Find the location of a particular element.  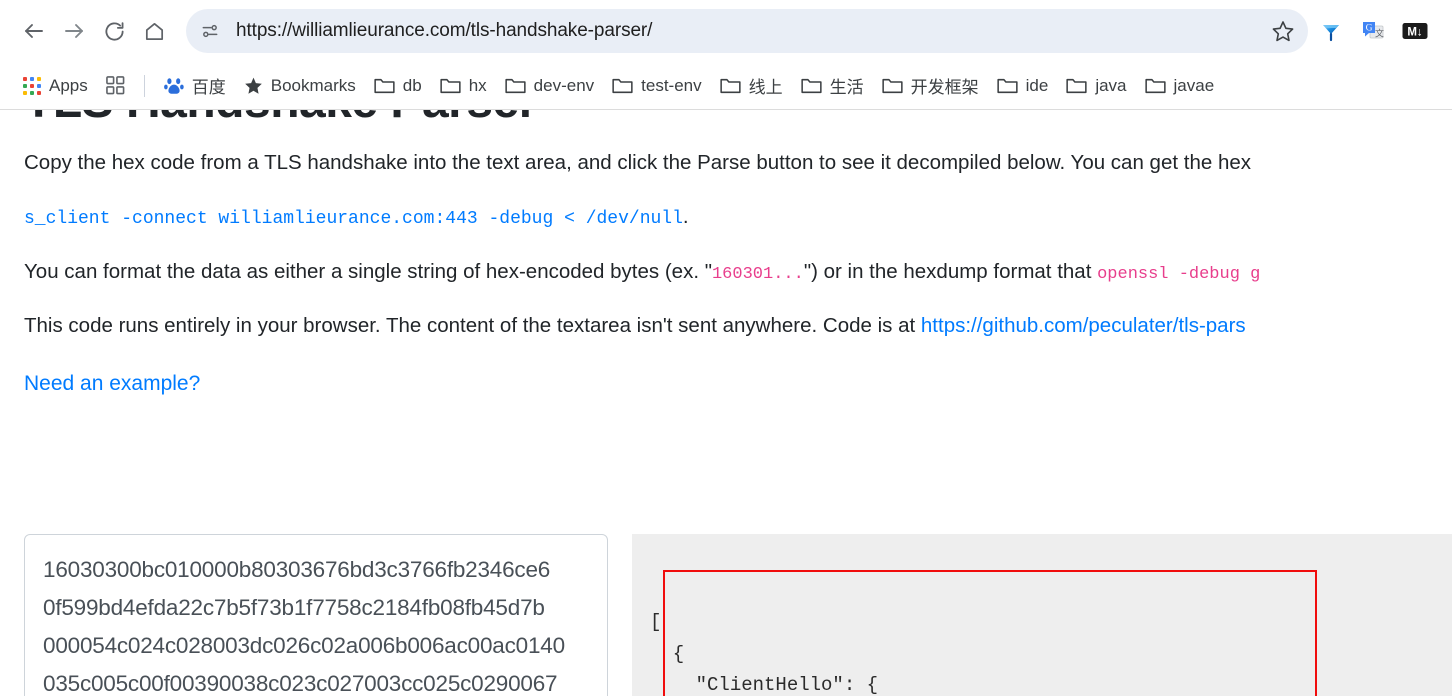

bookmark-item-hx: hx is located at coordinates (463, 86).